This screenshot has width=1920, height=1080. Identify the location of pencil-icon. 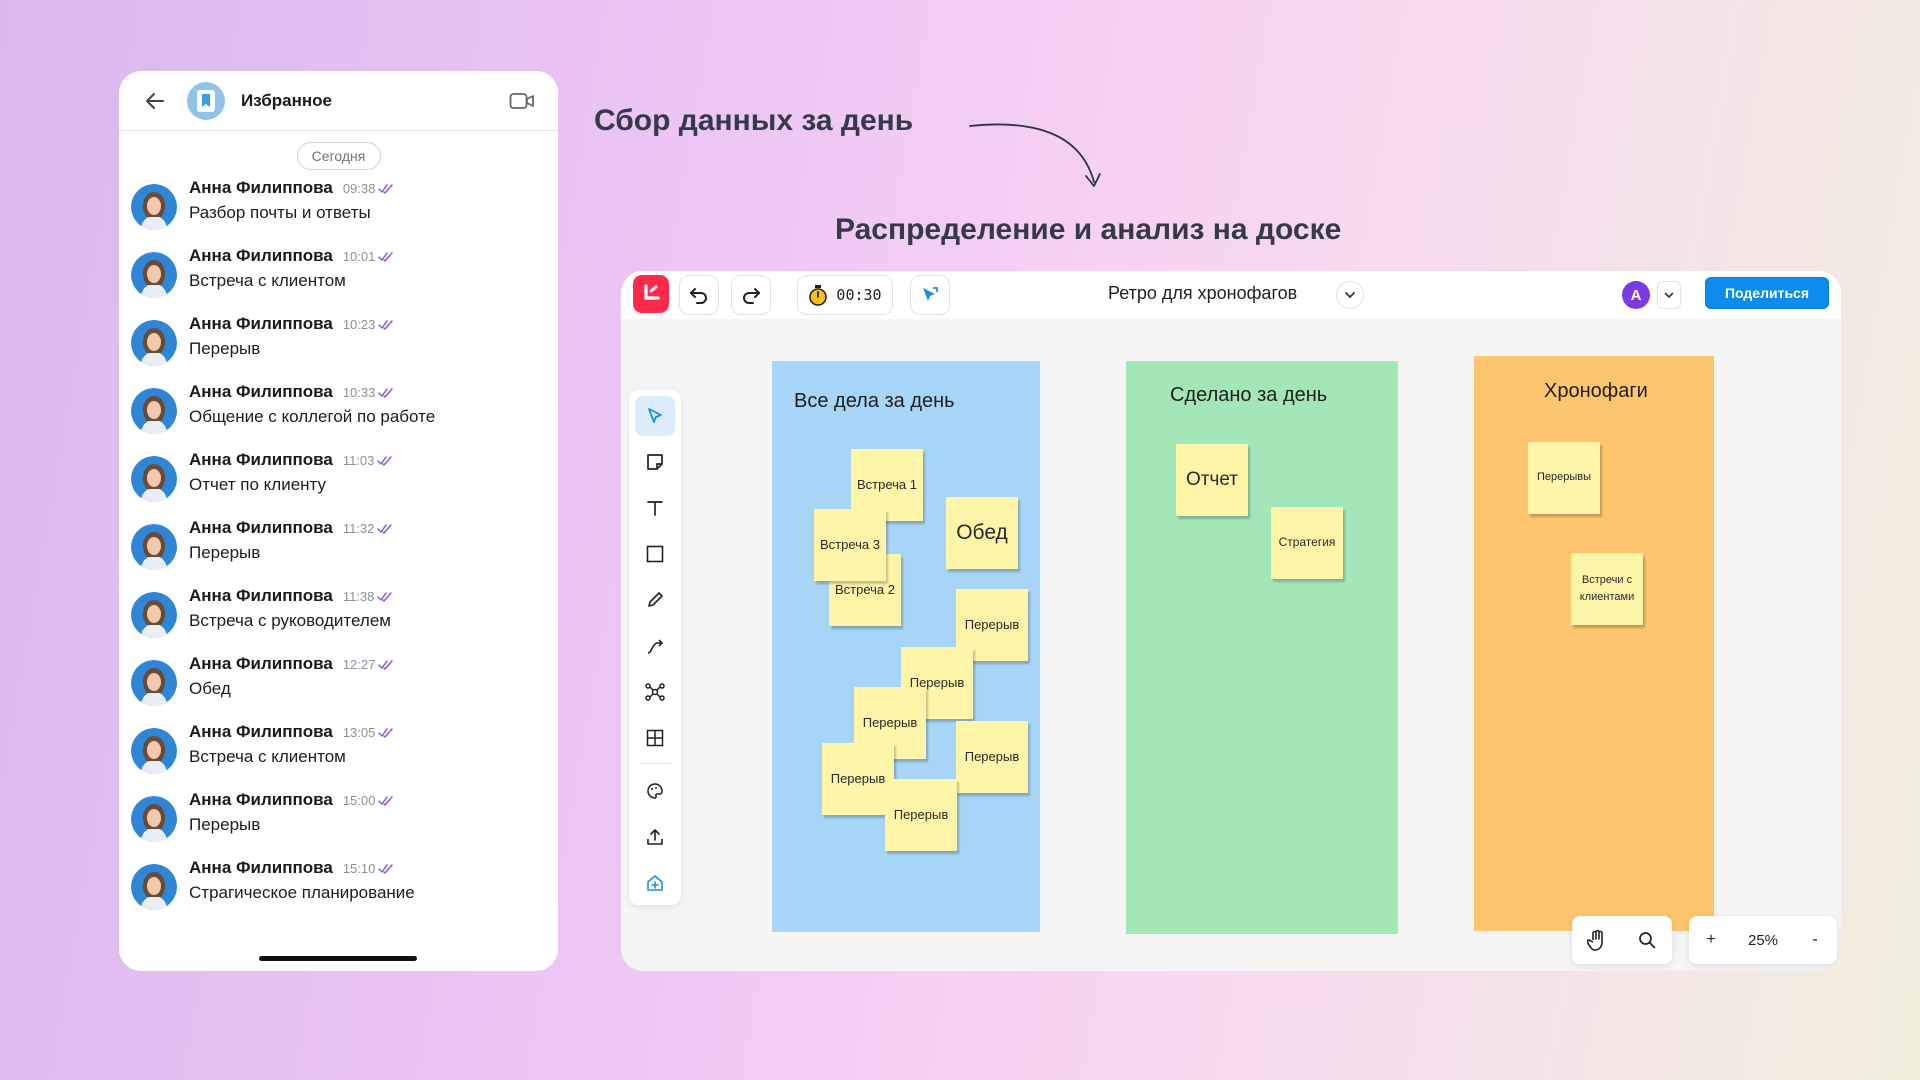
(655, 599).